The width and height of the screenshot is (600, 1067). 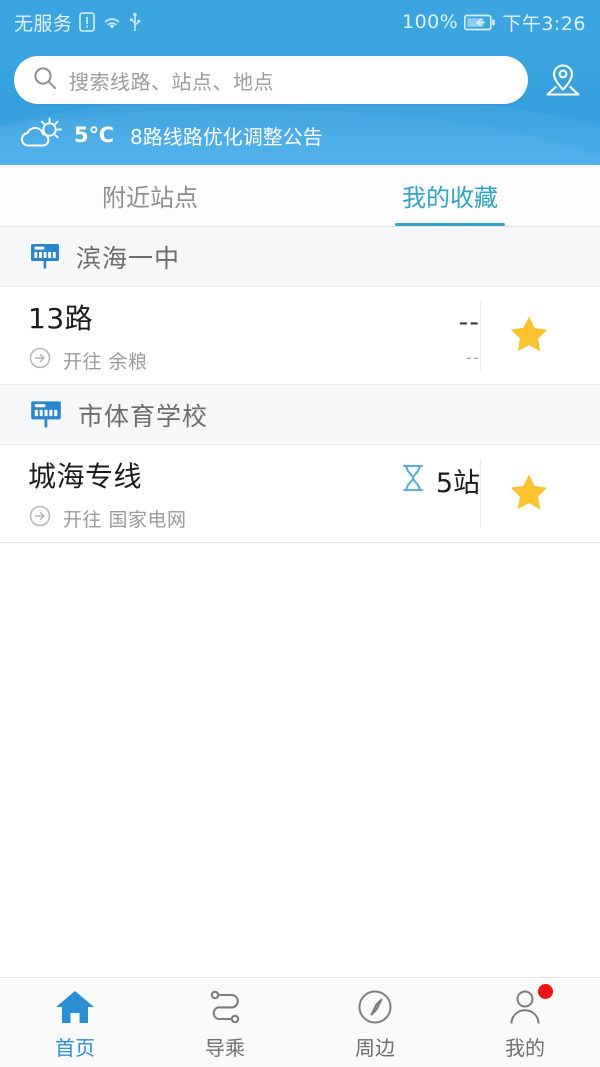 What do you see at coordinates (226, 136) in the screenshot?
I see `notice-text: 8路线路优化调整公告` at bounding box center [226, 136].